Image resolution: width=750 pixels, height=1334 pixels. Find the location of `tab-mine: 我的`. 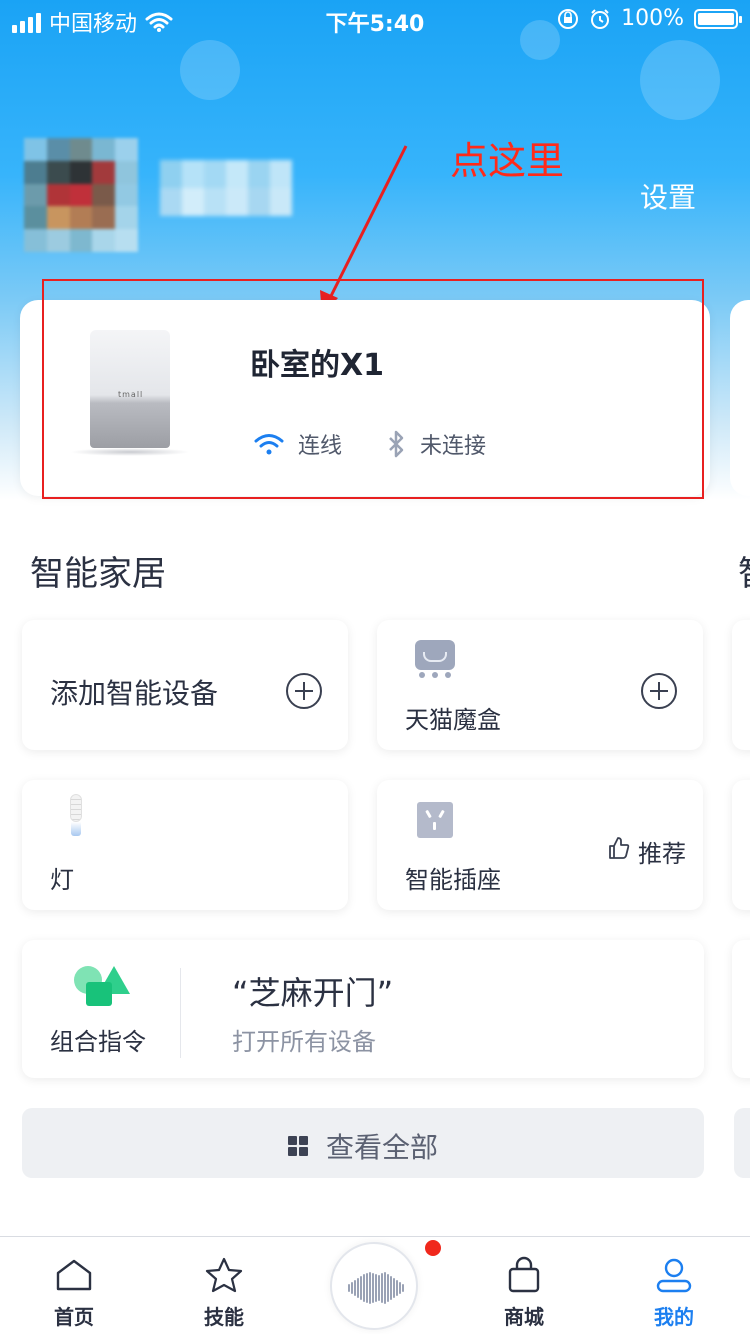

tab-mine: 我的 is located at coordinates (674, 1285).